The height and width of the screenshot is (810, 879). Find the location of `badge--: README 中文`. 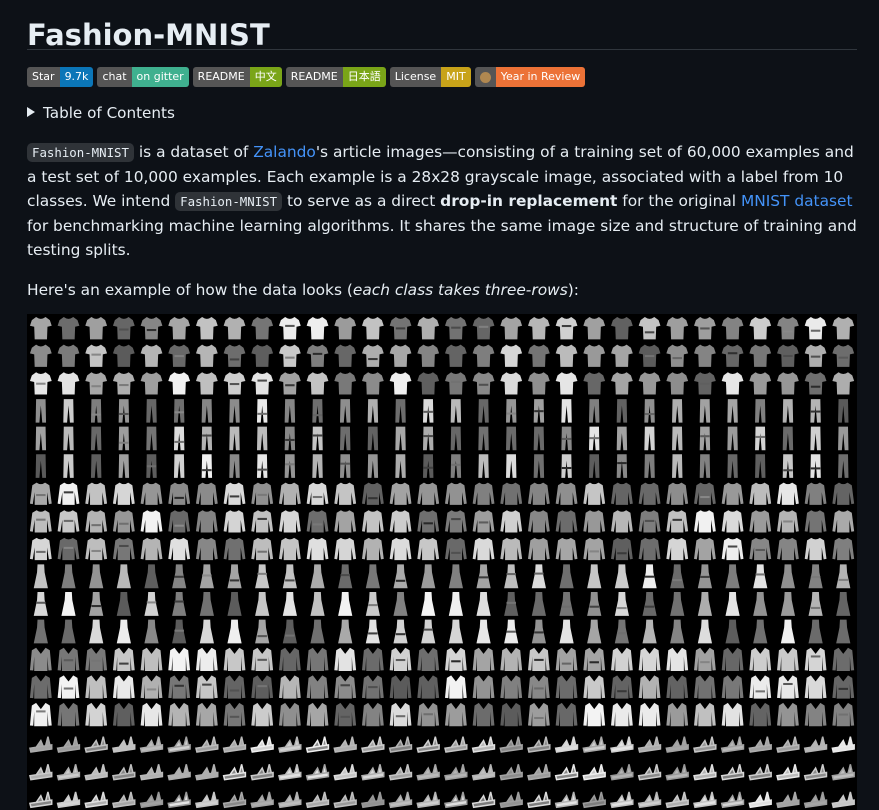

badge--: README 中文 is located at coordinates (237, 77).